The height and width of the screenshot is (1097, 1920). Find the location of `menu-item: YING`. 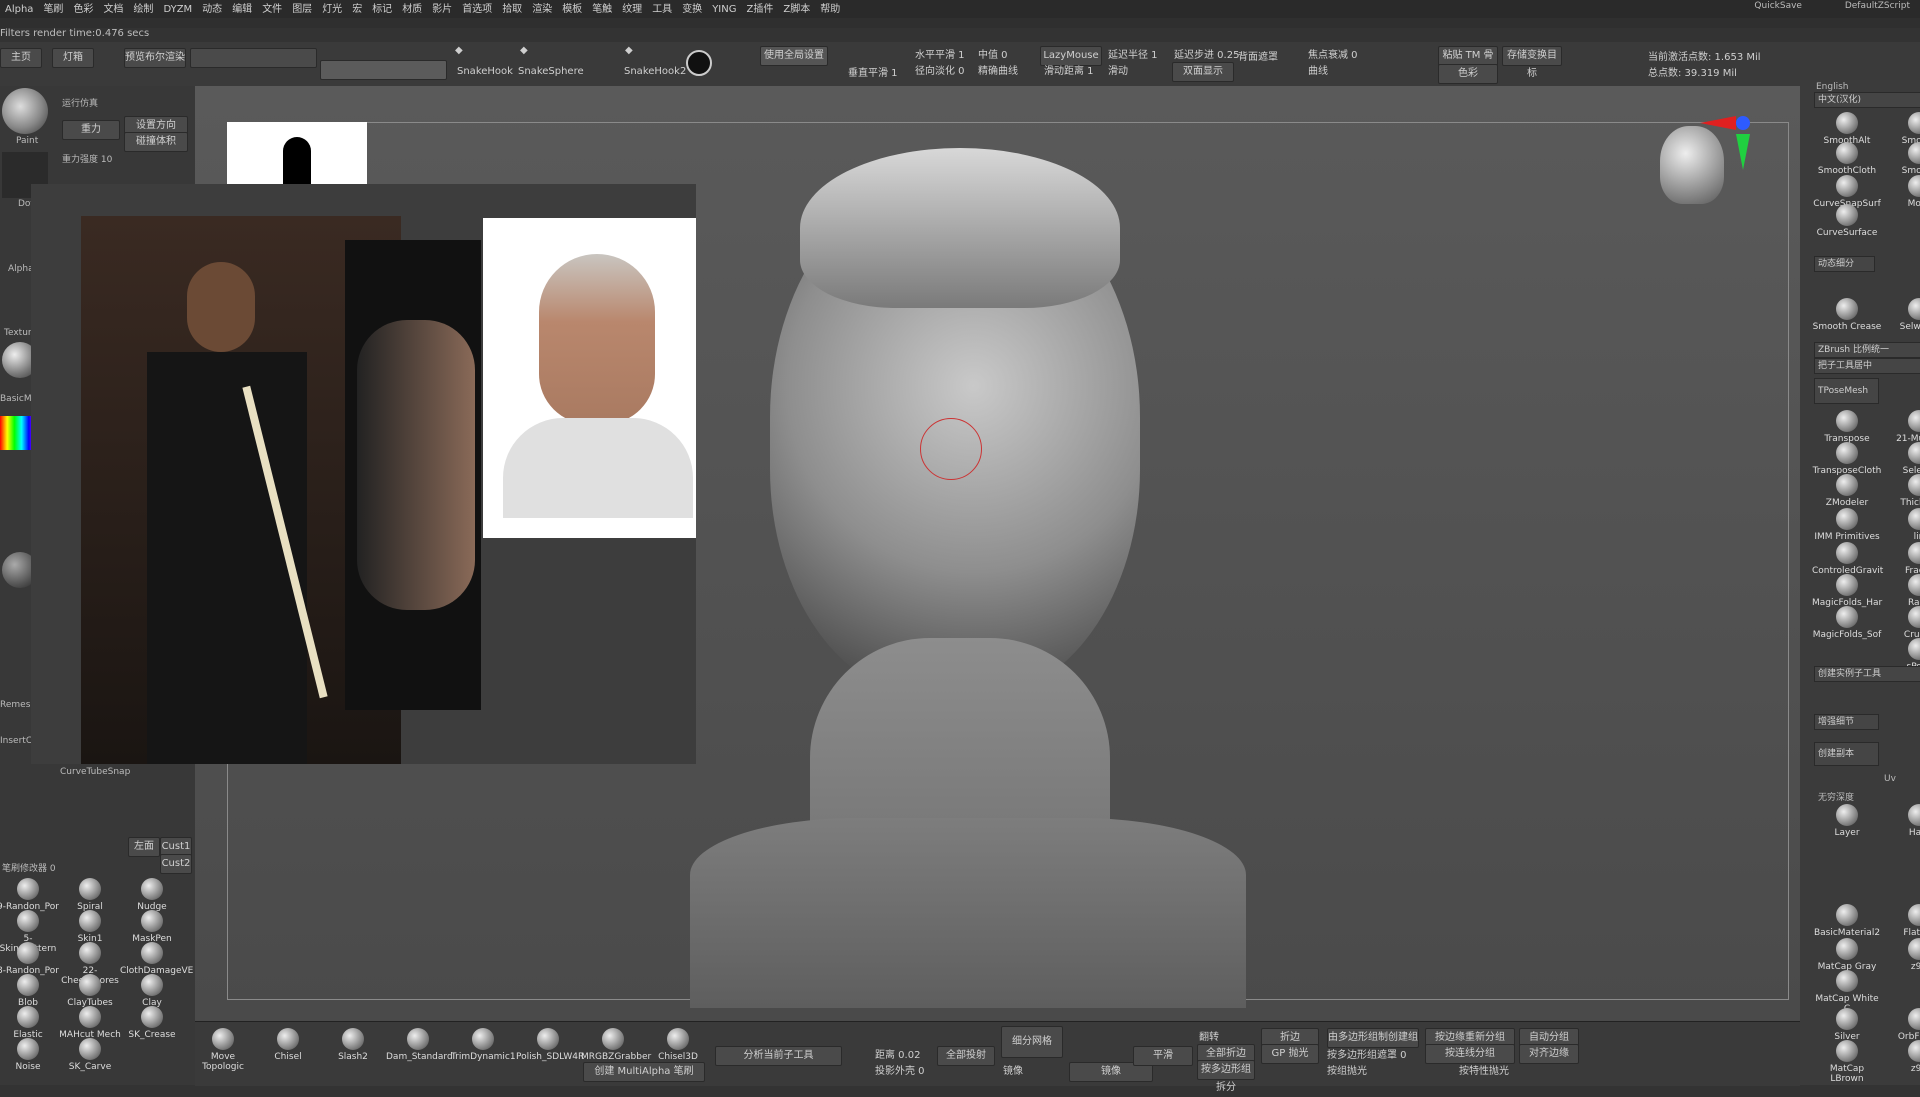

menu-item: YING is located at coordinates (724, 9).